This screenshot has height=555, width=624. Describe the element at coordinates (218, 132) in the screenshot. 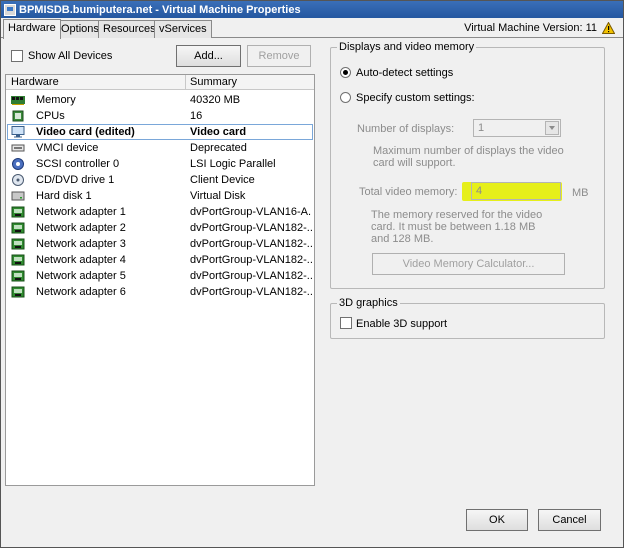

I see `row-summary: Video card` at that location.